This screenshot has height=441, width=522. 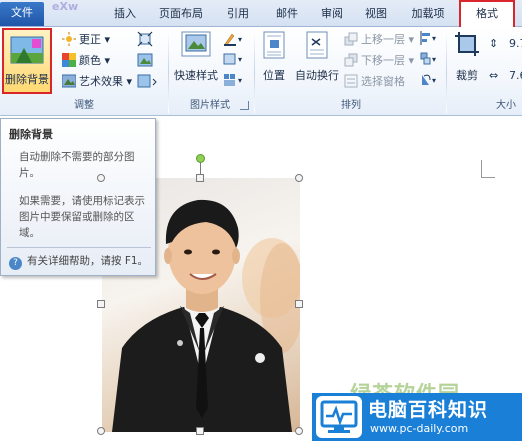 I want to click on remove-background-icon, so click(x=27, y=50).